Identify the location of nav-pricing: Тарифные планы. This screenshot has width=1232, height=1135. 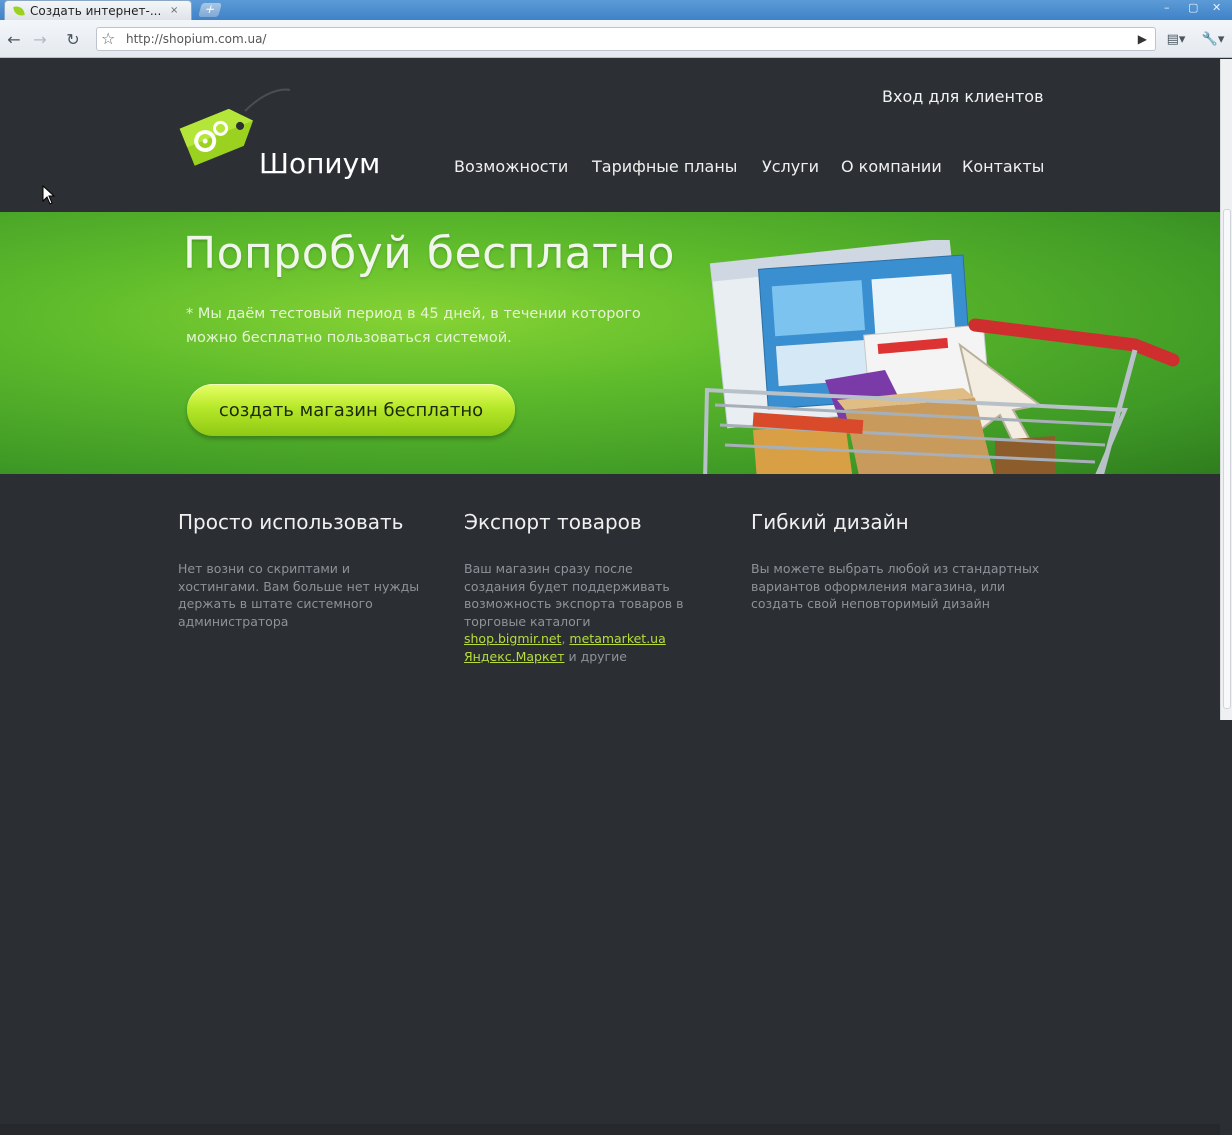
(664, 166).